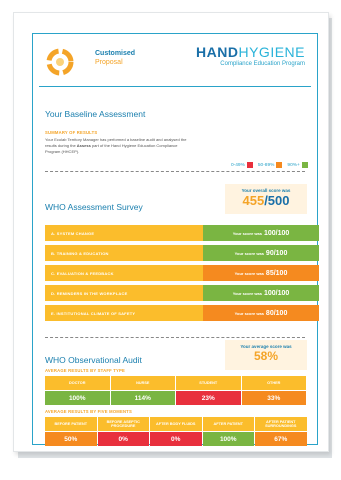  Describe the element at coordinates (71, 132) in the screenshot. I see `summary-heading: SUMMARY OF RESULTS` at that location.